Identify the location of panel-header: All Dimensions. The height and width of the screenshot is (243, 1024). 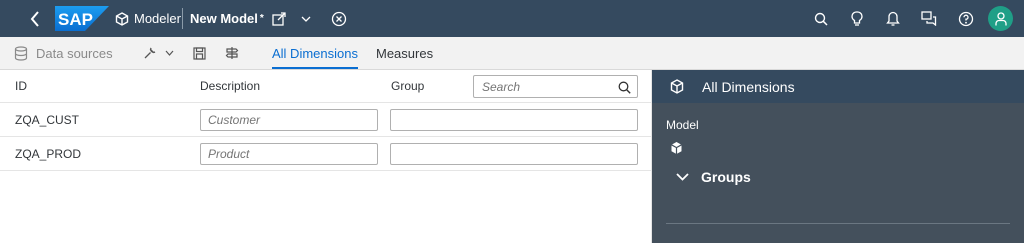
(838, 86).